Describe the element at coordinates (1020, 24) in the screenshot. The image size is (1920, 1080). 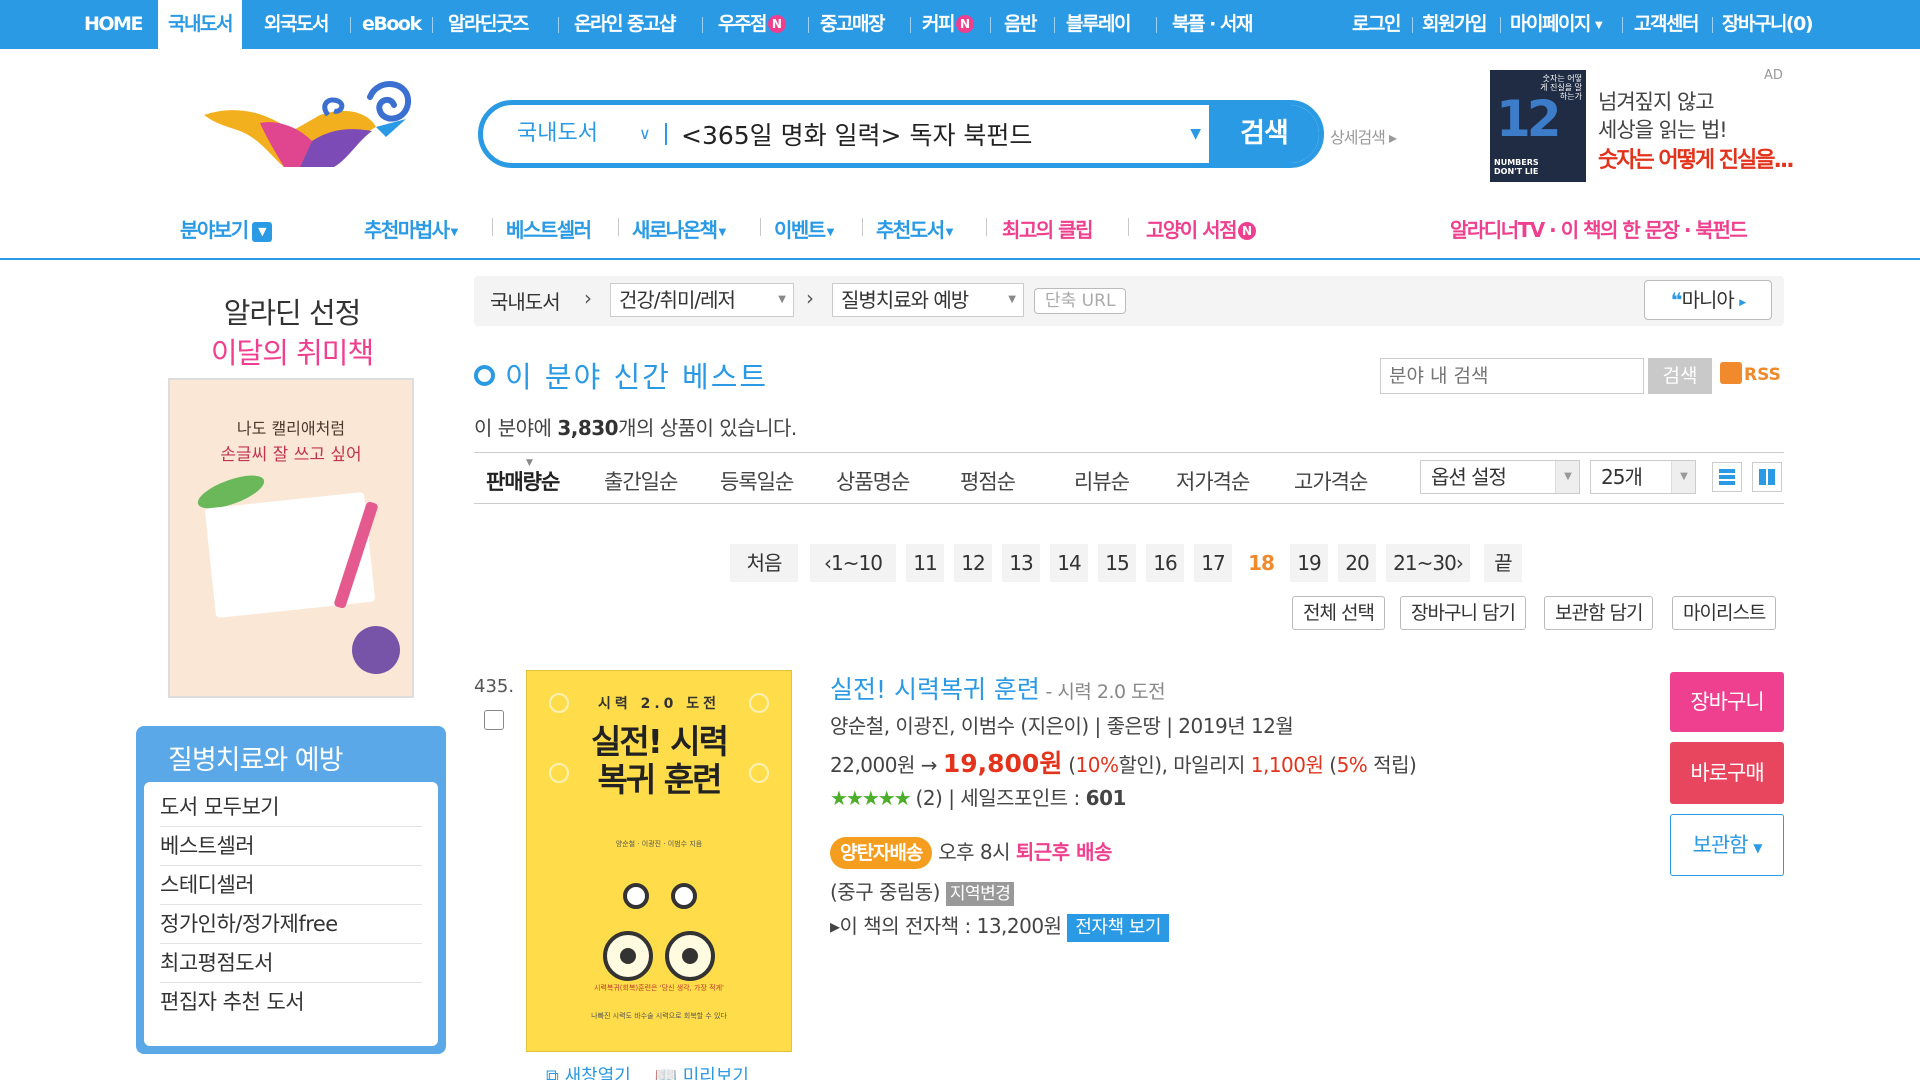
I see `nav-music: 음반` at that location.